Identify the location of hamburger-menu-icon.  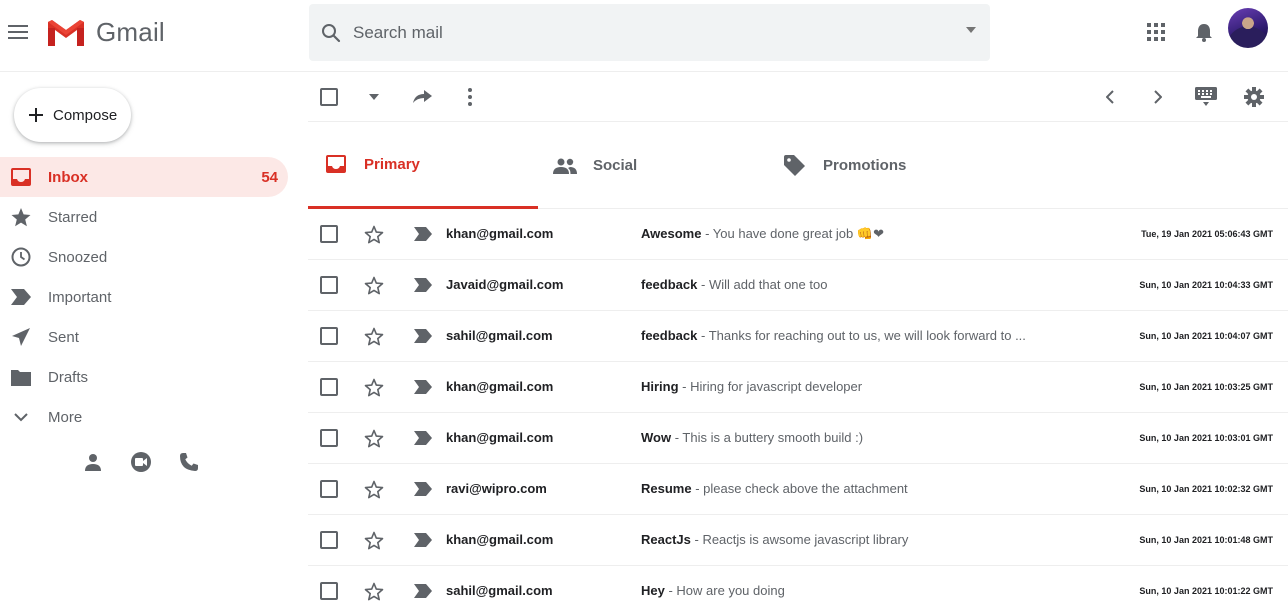
(18, 32).